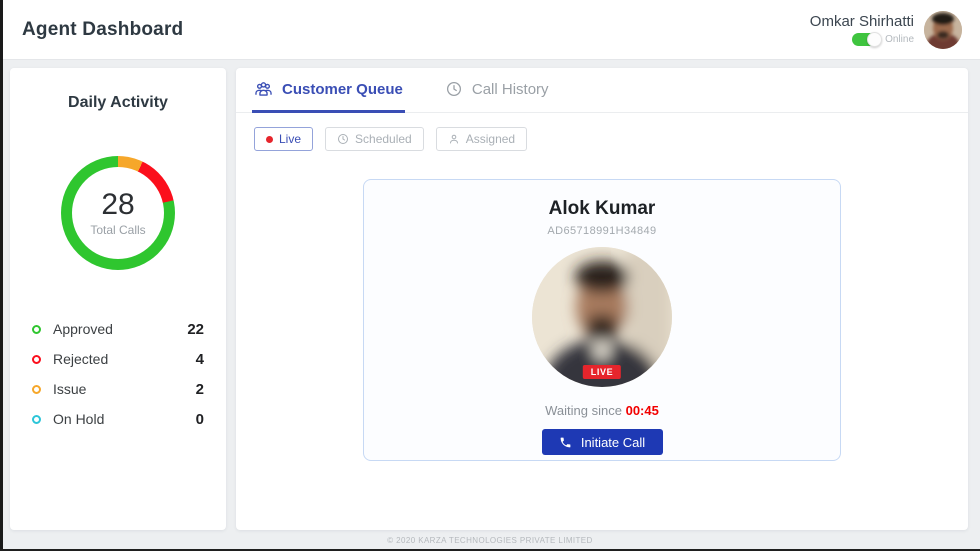 This screenshot has width=980, height=551. What do you see at coordinates (81, 359) in the screenshot?
I see `legend-label: Rejected` at bounding box center [81, 359].